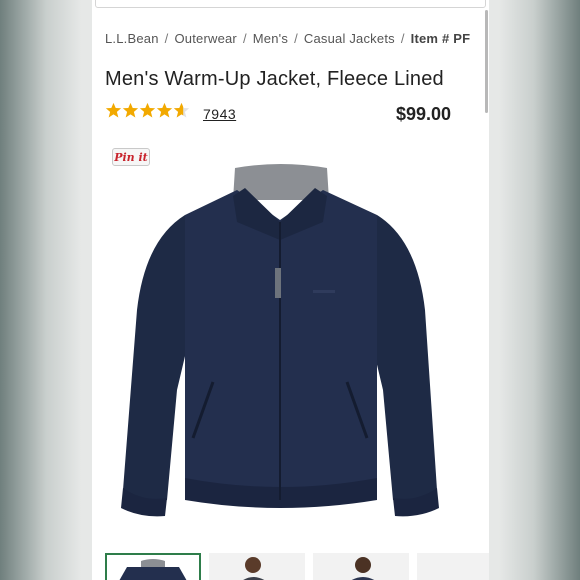  I want to click on product-price: $99.00, so click(424, 114).